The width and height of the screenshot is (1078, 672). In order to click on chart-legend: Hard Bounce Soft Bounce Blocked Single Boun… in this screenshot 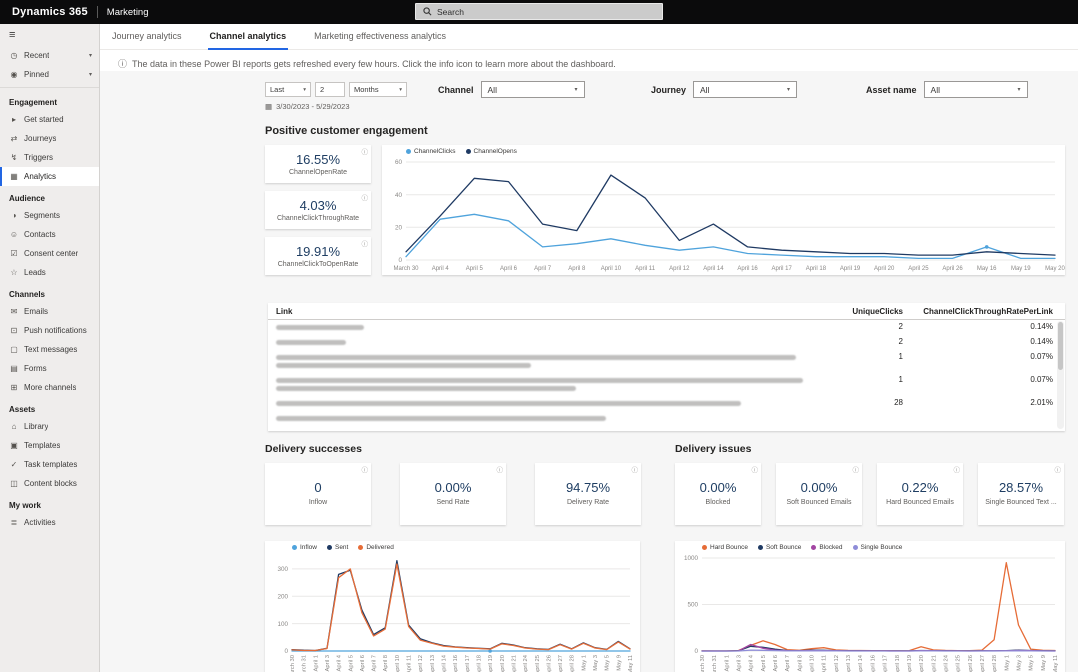, I will do `click(802, 547)`.